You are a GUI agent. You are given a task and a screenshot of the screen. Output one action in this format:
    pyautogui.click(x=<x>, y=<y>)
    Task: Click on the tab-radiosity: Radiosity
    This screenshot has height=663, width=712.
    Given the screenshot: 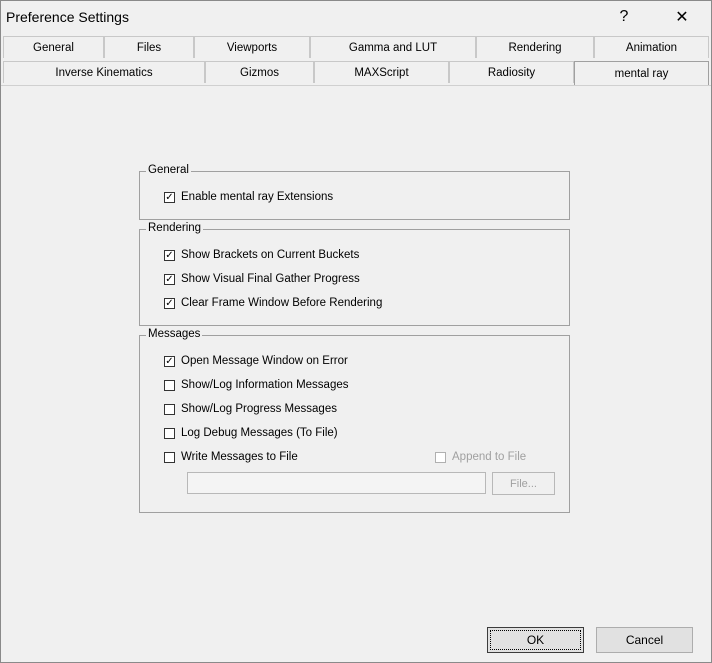 What is the action you would take?
    pyautogui.click(x=511, y=72)
    